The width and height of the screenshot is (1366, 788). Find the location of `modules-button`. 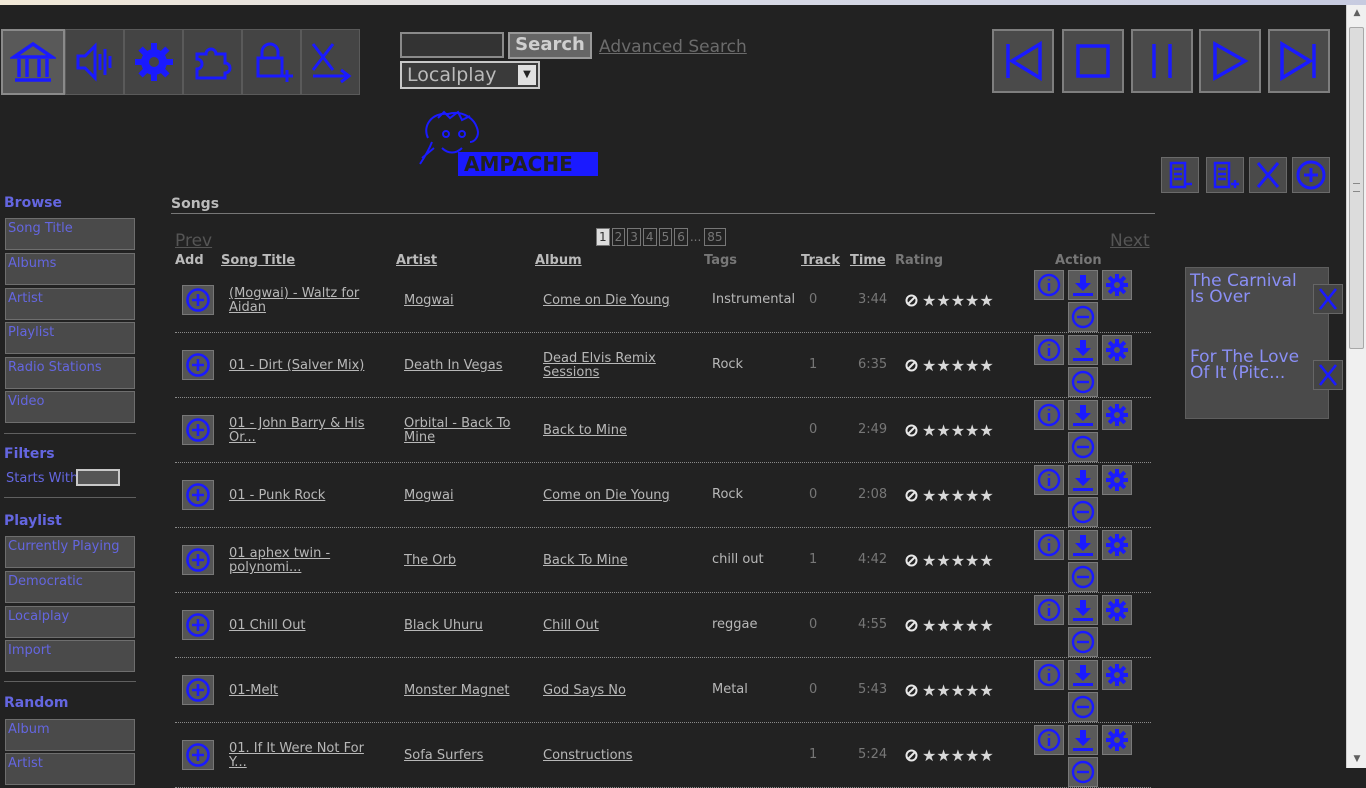

modules-button is located at coordinates (212, 62).